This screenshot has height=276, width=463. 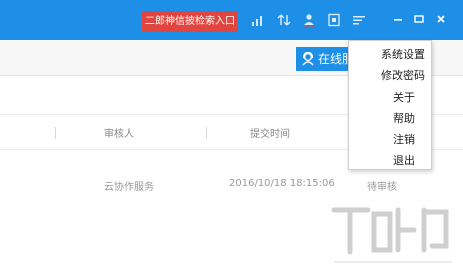 I want to click on customer-service-icon, so click(x=308, y=58).